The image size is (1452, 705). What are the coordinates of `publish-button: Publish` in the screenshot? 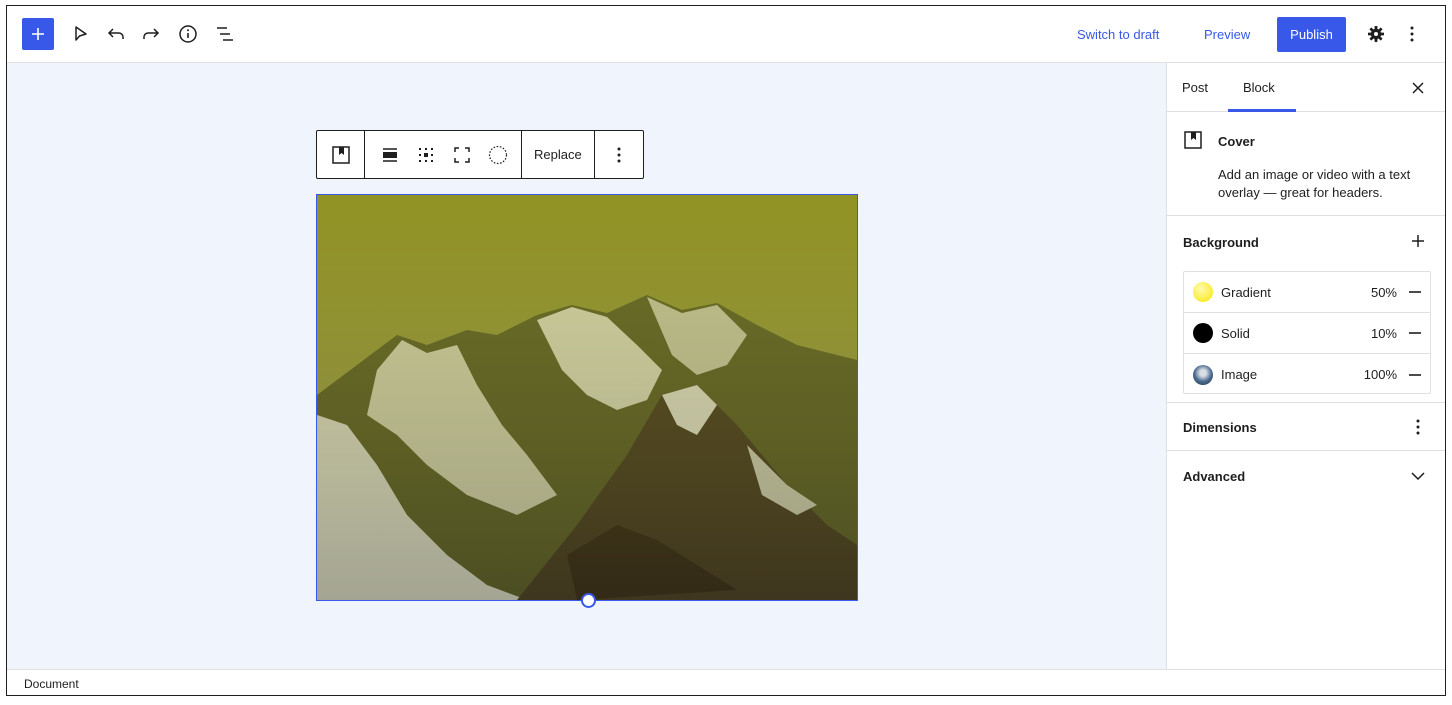 It's located at (1311, 34).